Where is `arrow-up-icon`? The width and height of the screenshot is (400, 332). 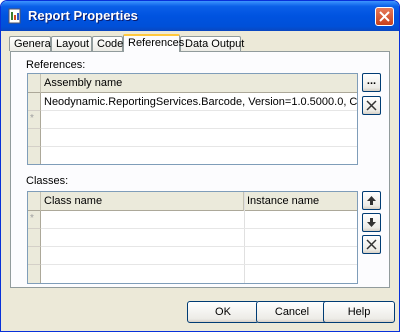 arrow-up-icon is located at coordinates (371, 200).